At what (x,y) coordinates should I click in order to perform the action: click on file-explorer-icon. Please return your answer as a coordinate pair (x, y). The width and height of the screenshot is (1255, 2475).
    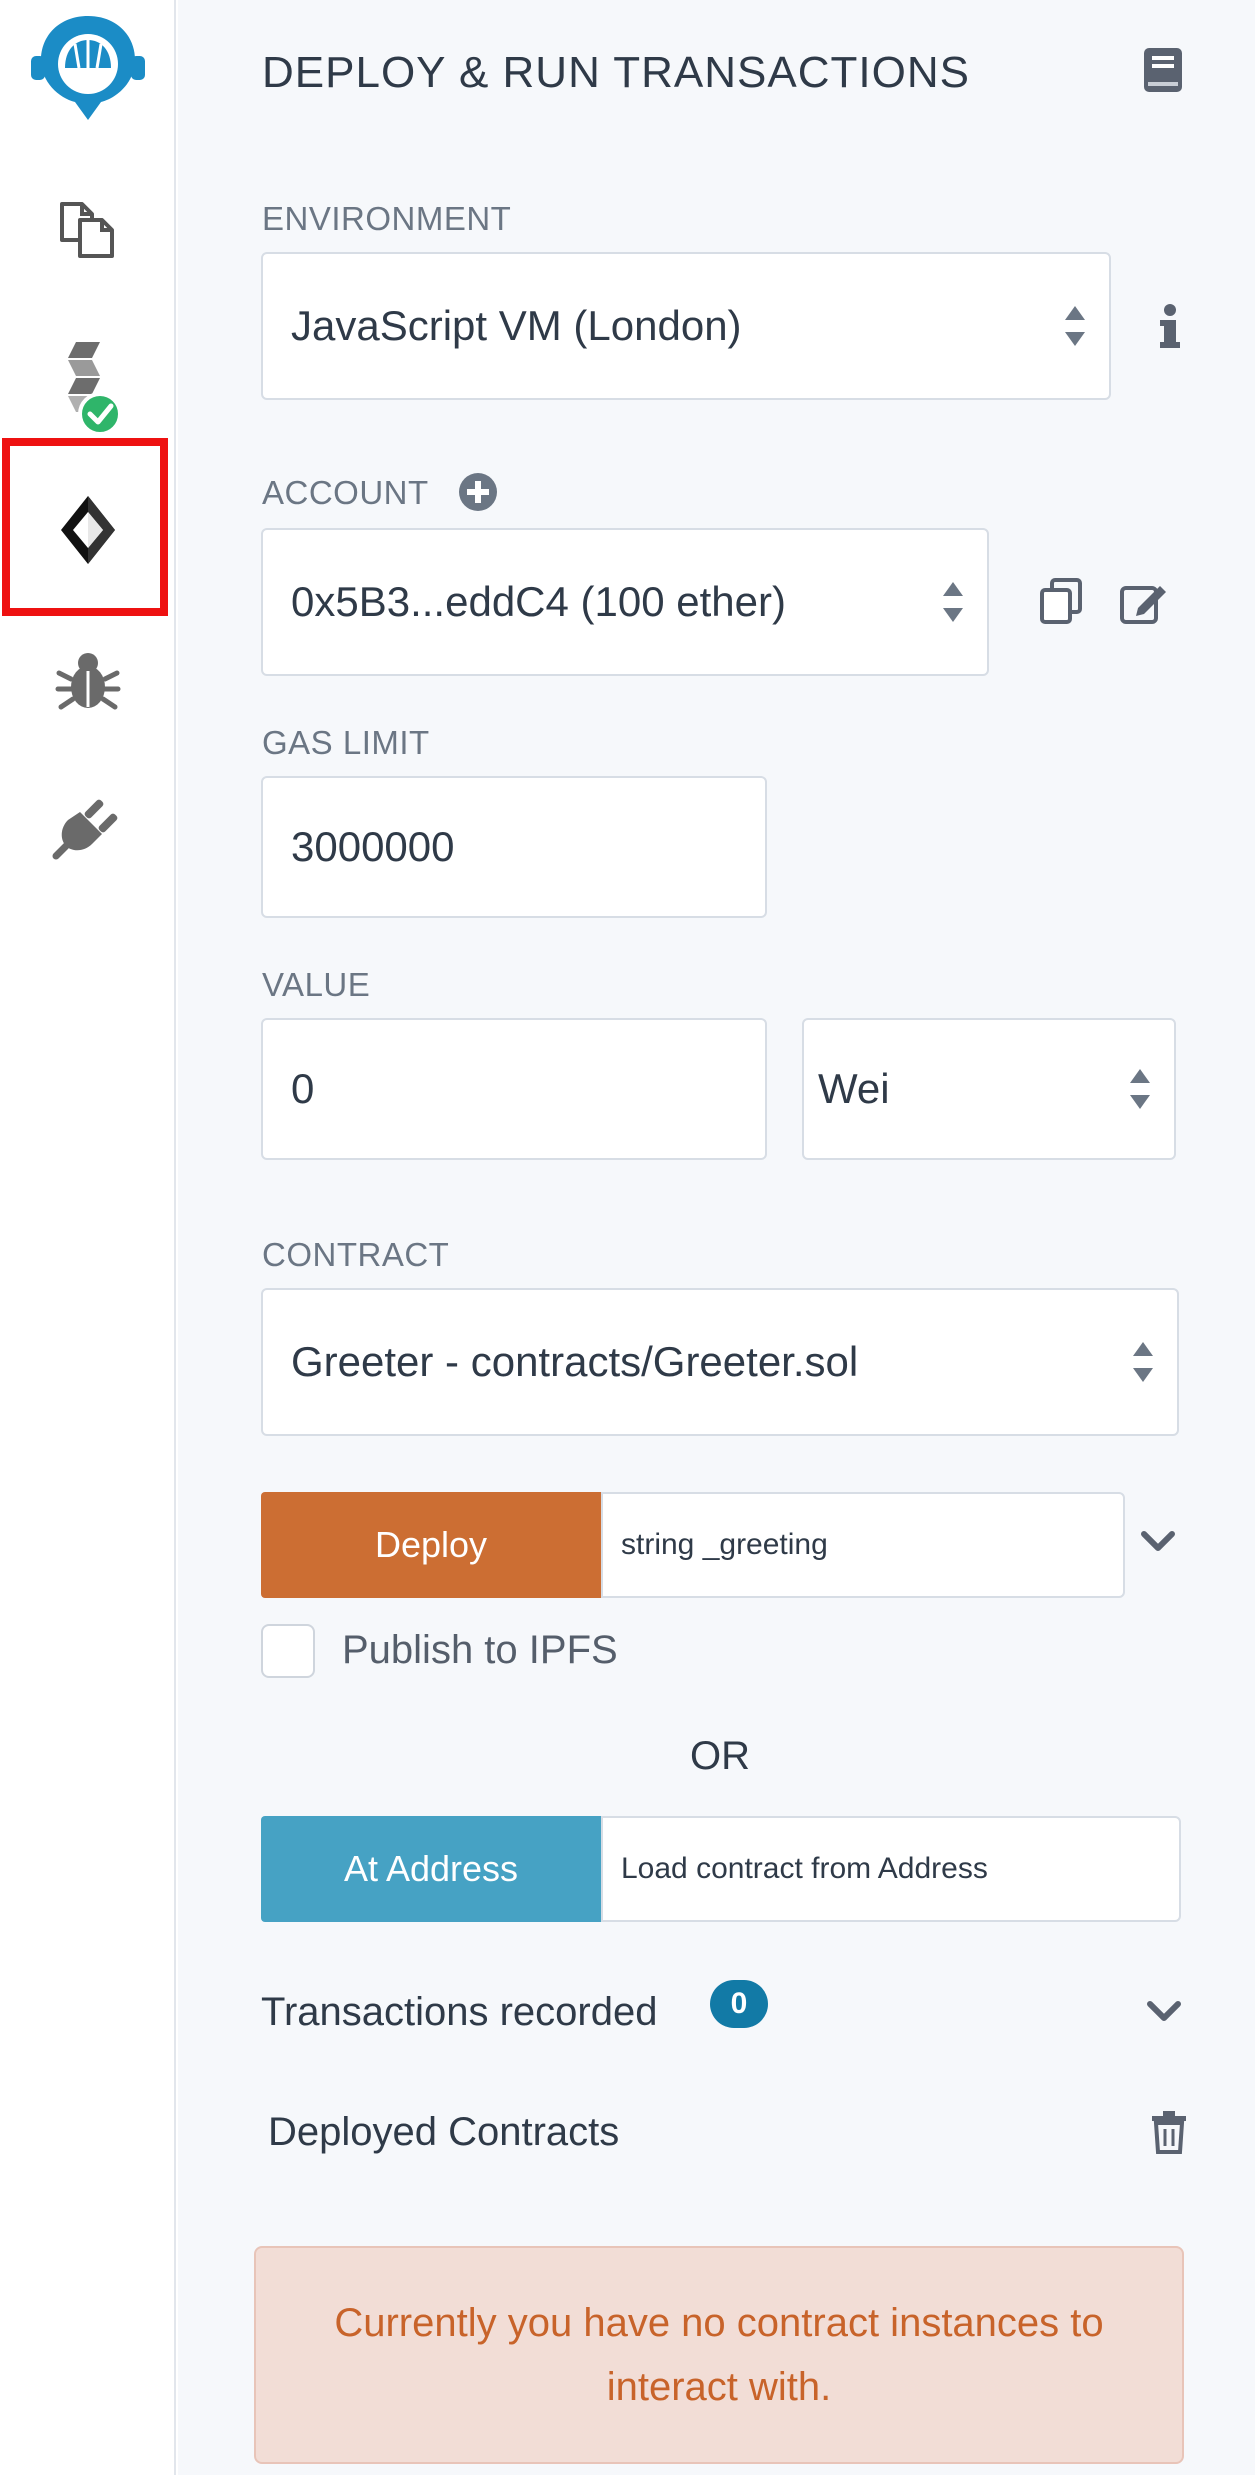
    Looking at the image, I should click on (88, 226).